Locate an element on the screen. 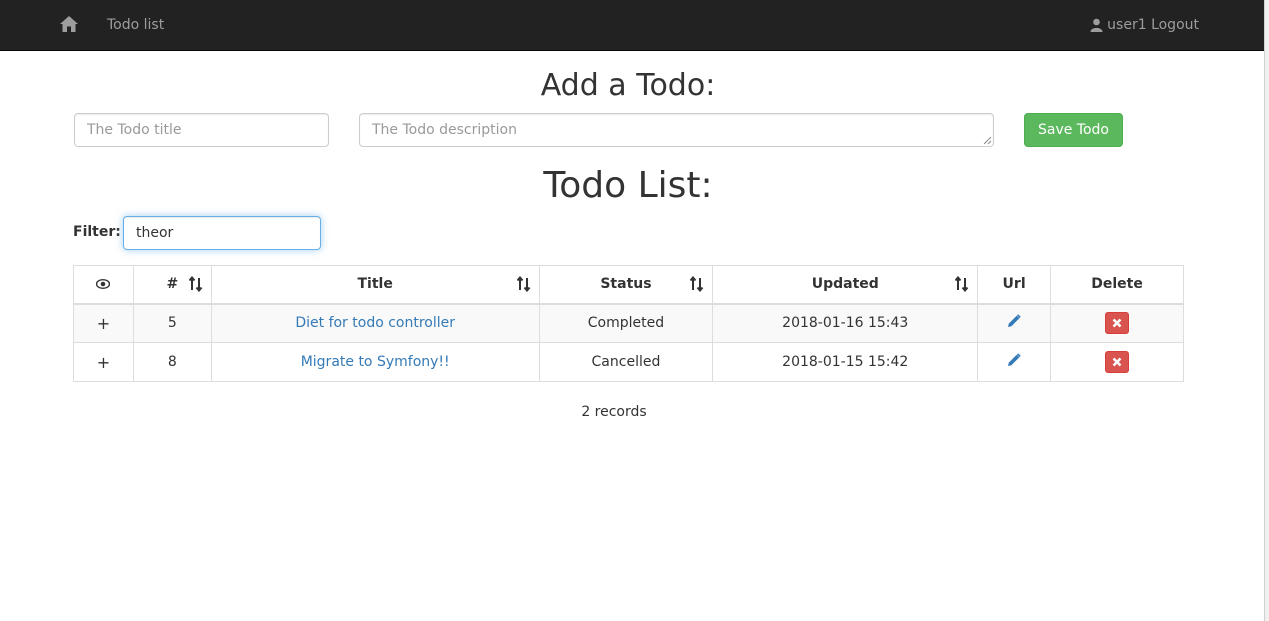 The image size is (1269, 621). column-id-label: # is located at coordinates (172, 284).